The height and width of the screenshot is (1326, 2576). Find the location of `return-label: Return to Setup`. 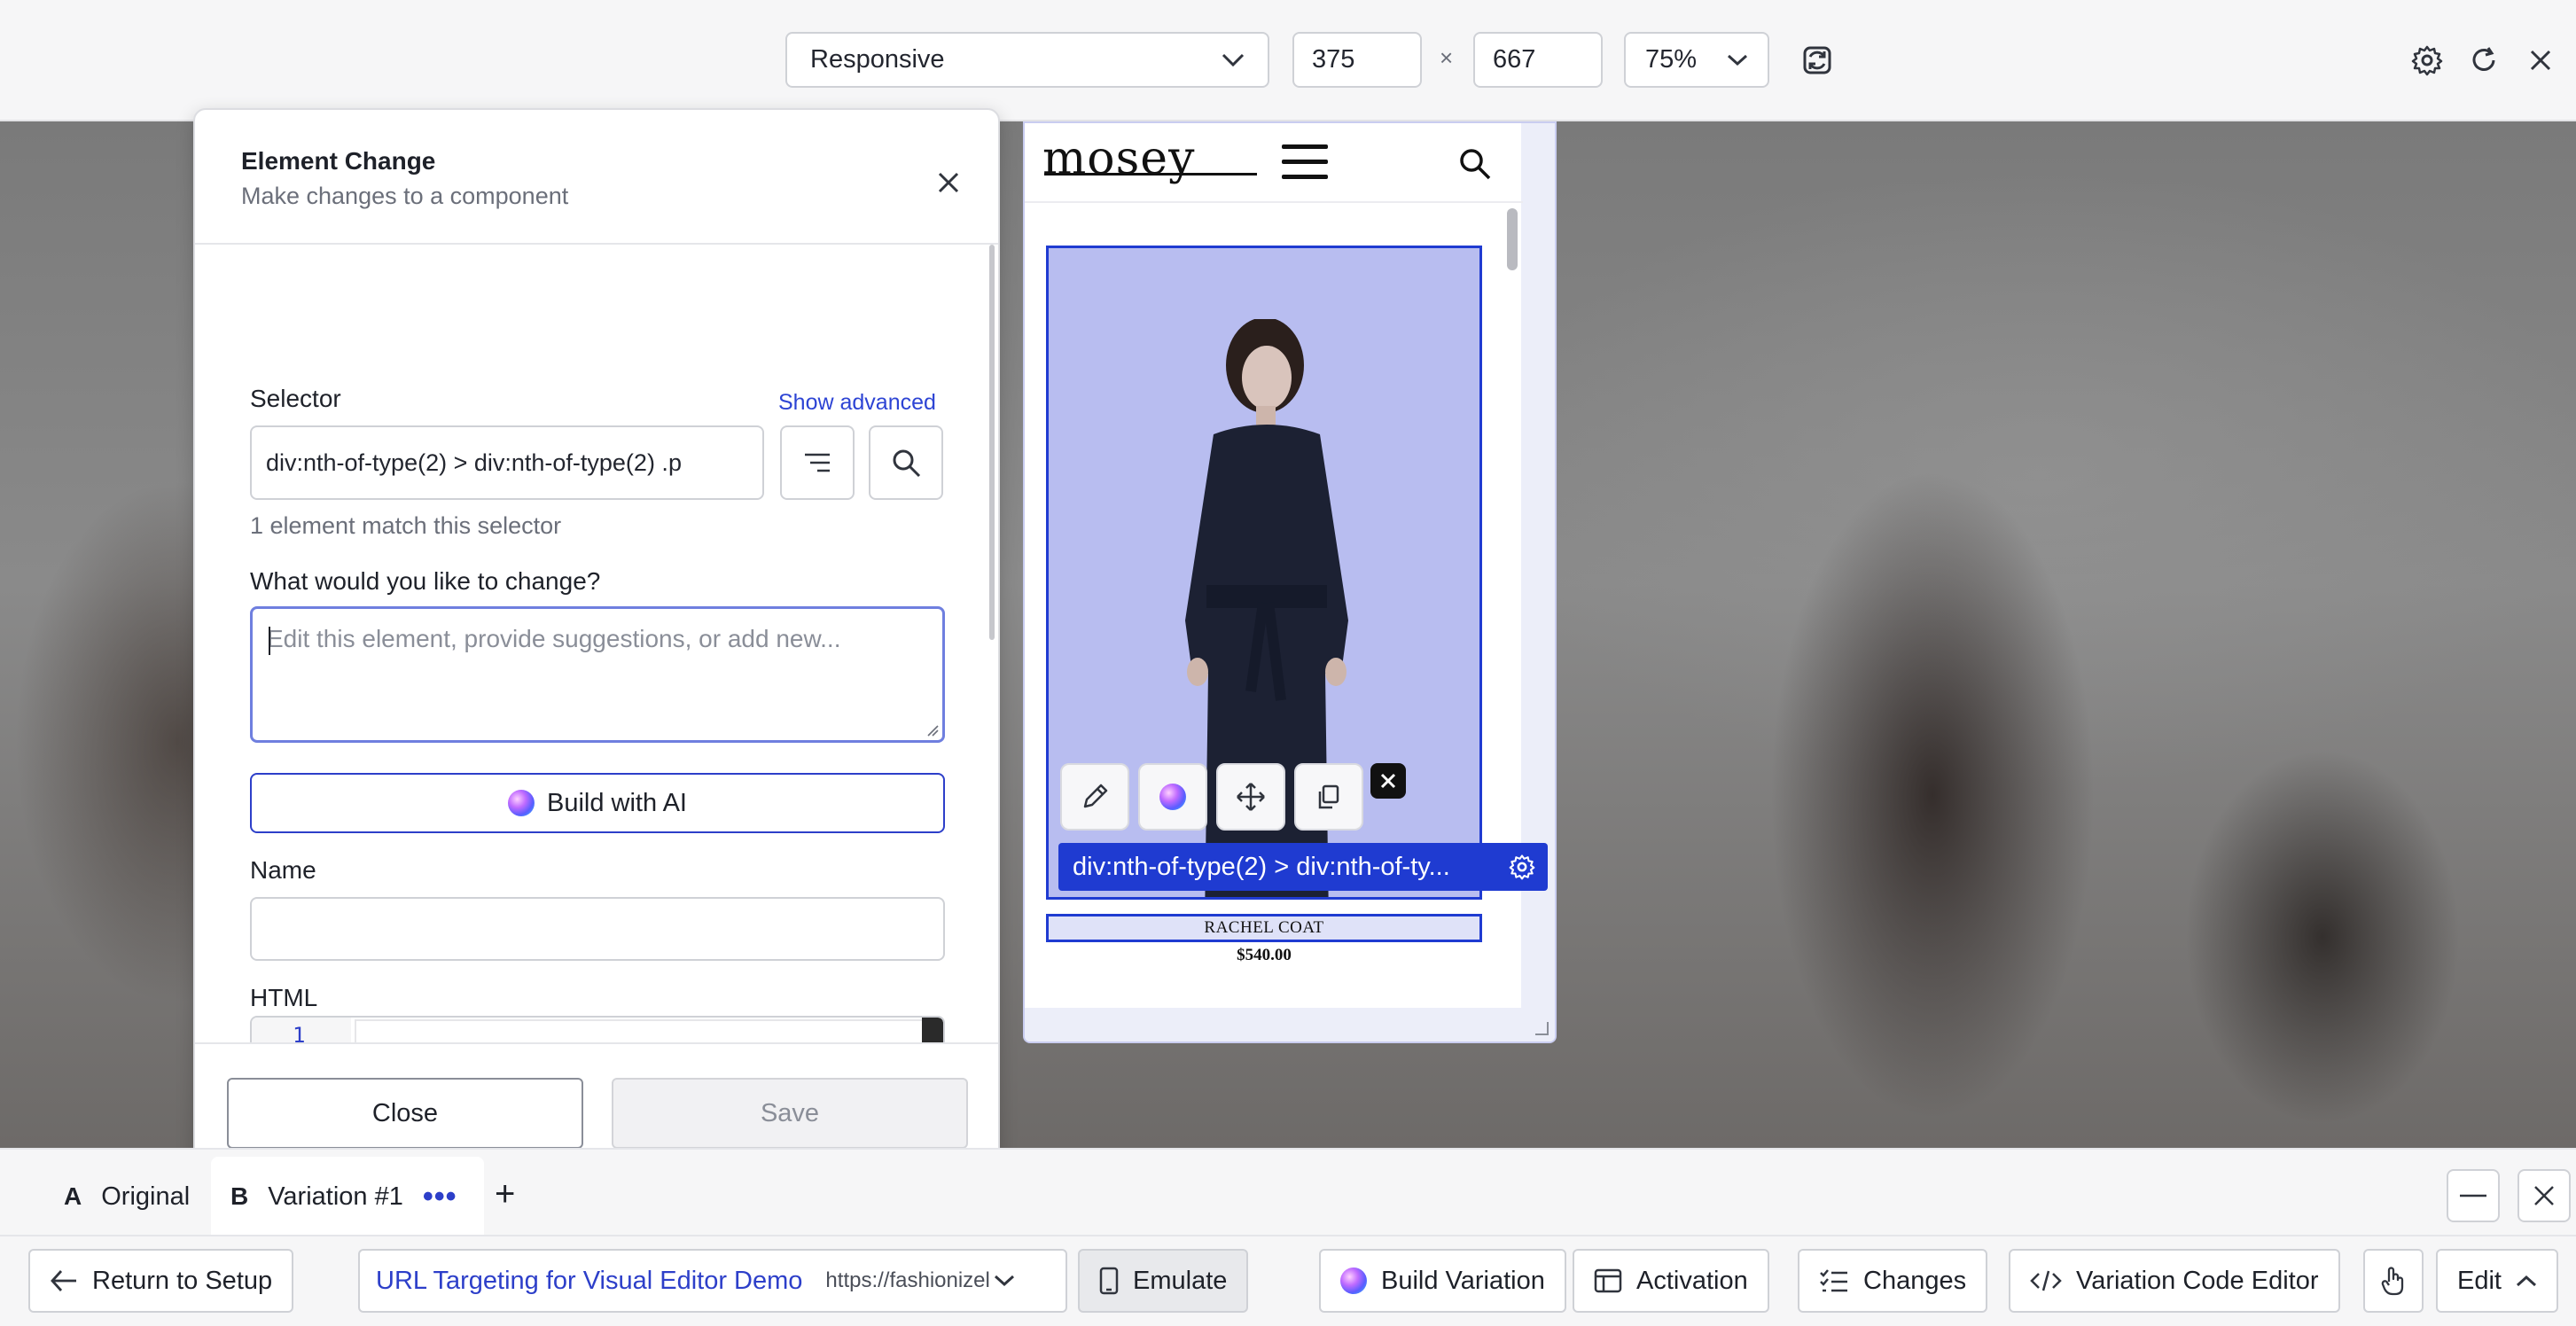

return-label: Return to Setup is located at coordinates (182, 1280).